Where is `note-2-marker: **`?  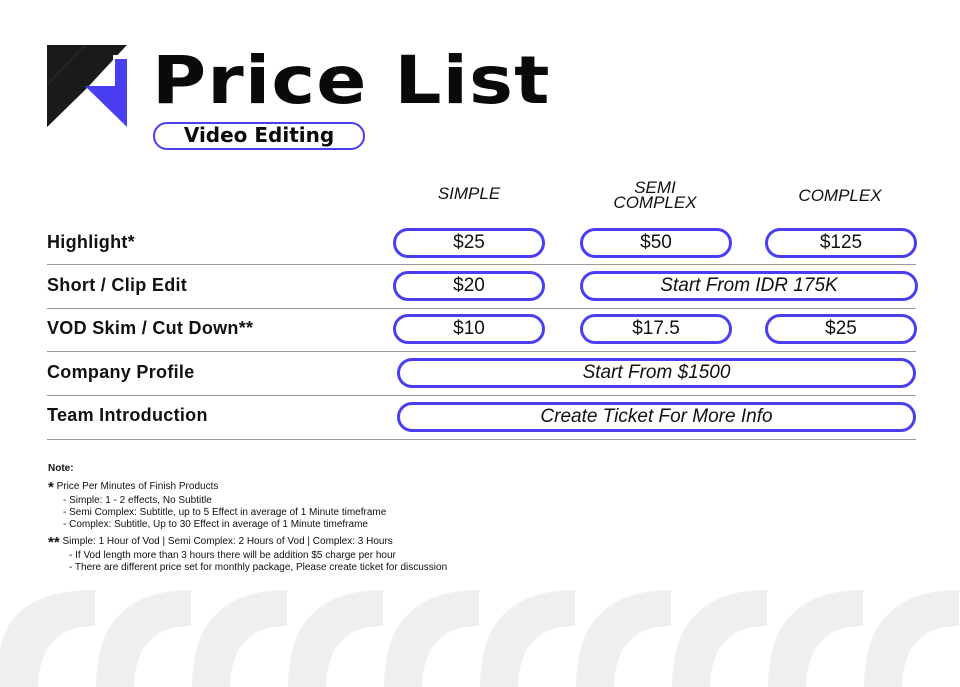
note-2-marker: ** is located at coordinates (54, 543).